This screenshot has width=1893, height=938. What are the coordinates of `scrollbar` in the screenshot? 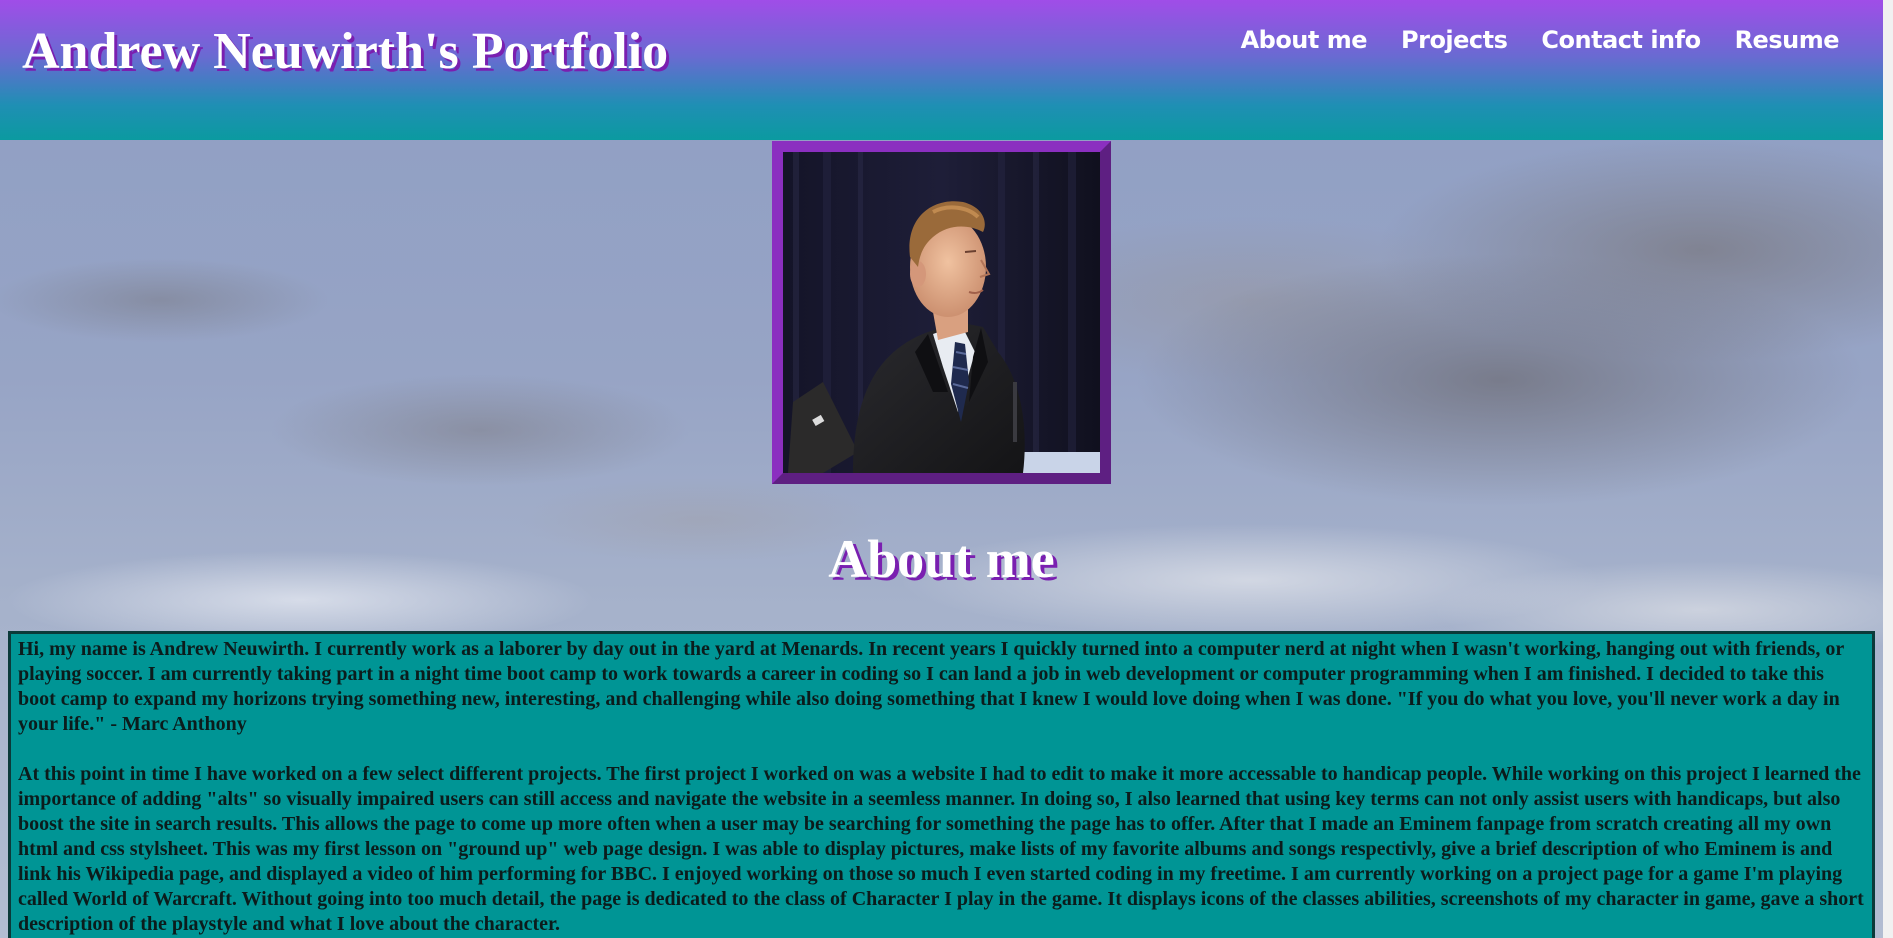 It's located at (1888, 469).